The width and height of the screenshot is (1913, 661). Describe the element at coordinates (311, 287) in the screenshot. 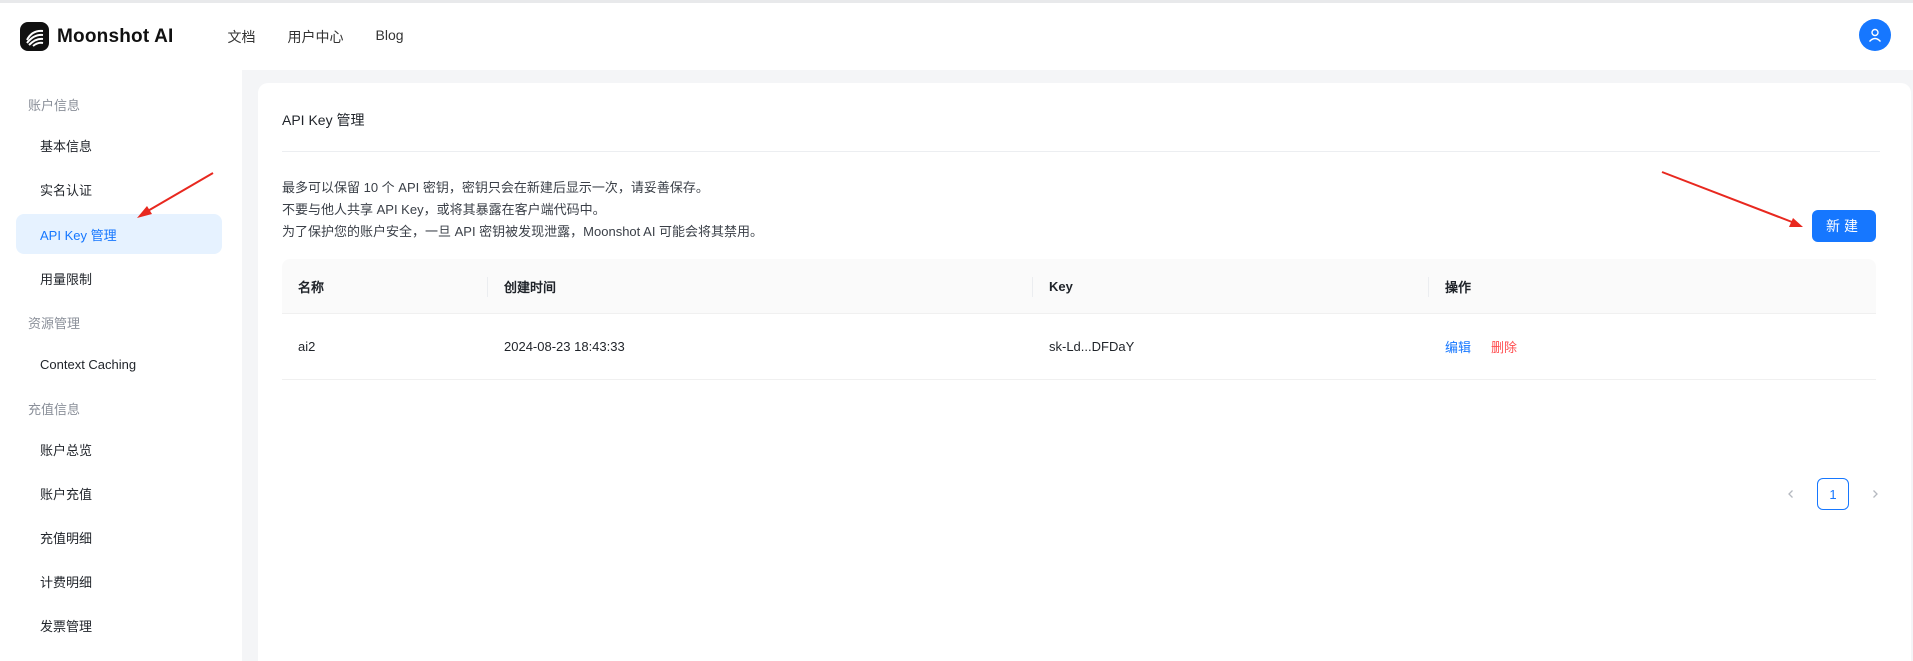

I see `column-name: 名称` at that location.